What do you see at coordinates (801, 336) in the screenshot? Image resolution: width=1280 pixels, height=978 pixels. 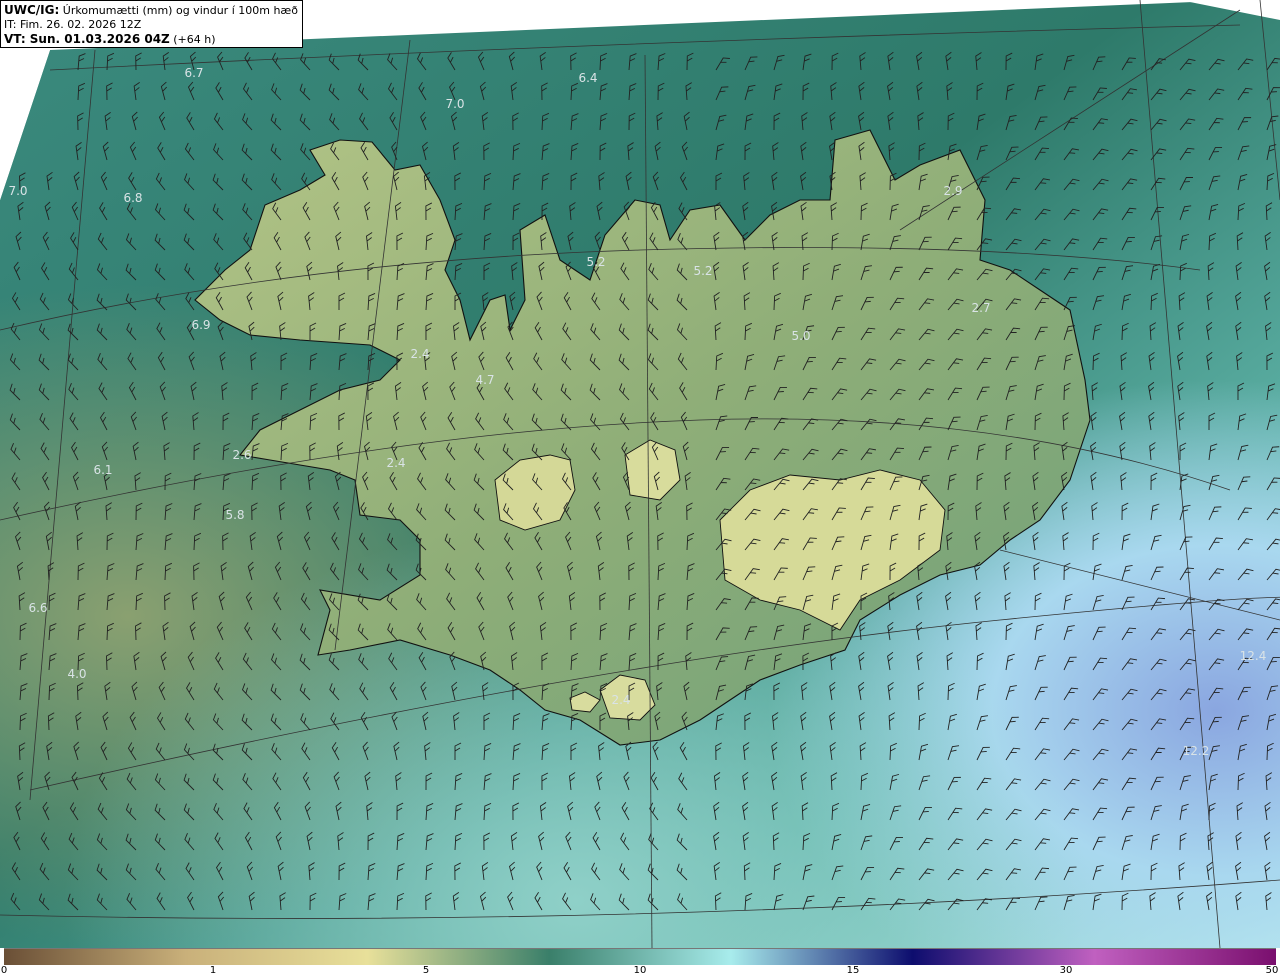 I see `map-value-label: 5.0` at bounding box center [801, 336].